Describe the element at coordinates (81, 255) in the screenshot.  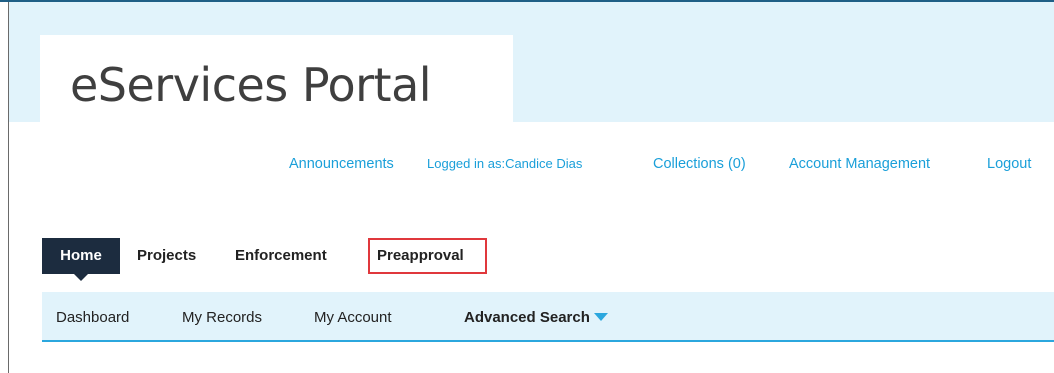
I see `tab-home-label: Home` at that location.